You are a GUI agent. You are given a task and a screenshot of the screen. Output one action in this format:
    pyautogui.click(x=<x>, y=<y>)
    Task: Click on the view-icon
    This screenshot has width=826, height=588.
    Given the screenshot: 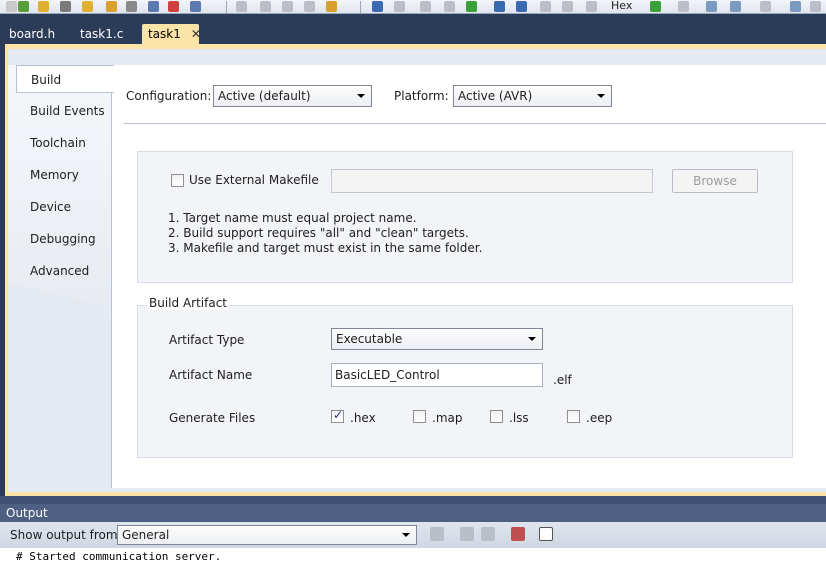 What is the action you would take?
    pyautogui.click(x=655, y=6)
    